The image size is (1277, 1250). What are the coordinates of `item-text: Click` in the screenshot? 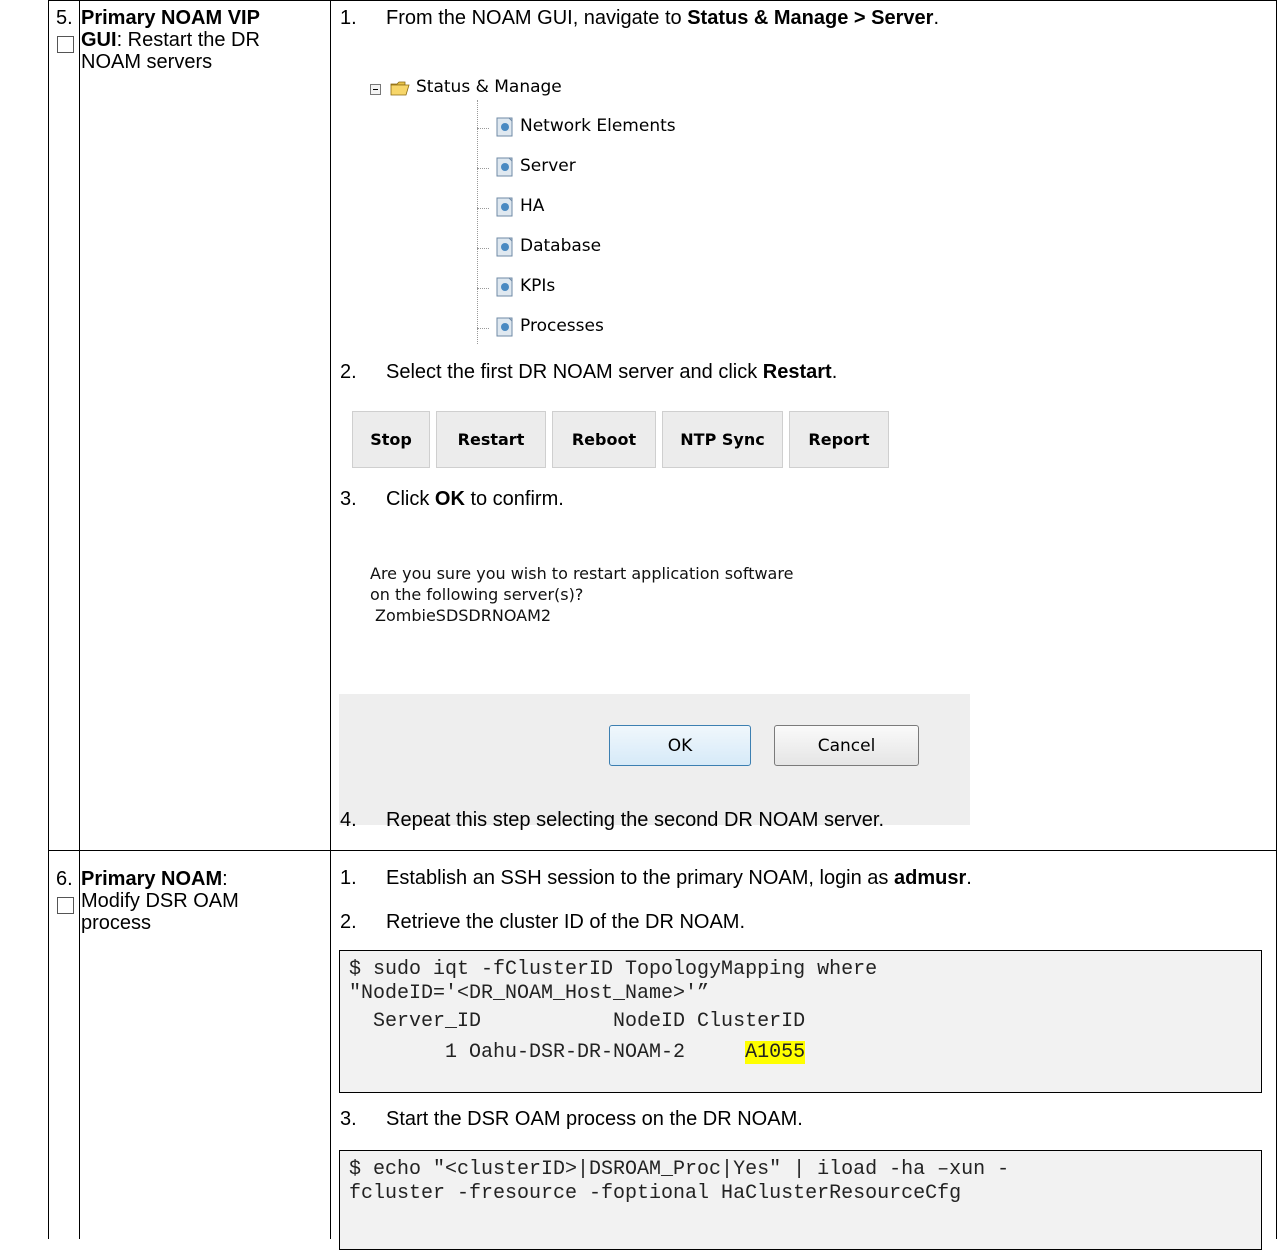 It's located at (410, 499).